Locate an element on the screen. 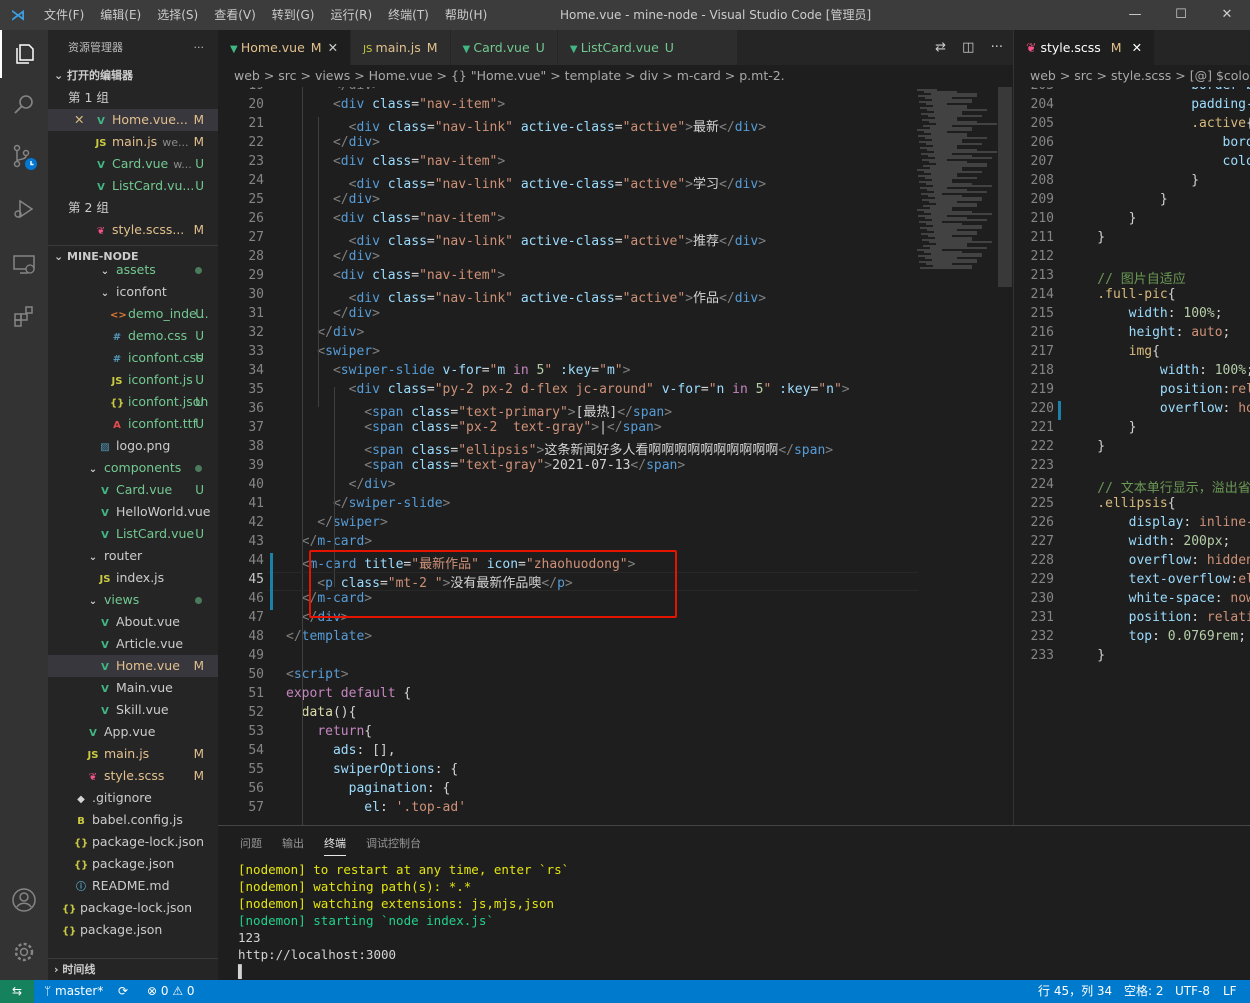 The height and width of the screenshot is (1003, 1250). code-token: </ is located at coordinates (786, 450).